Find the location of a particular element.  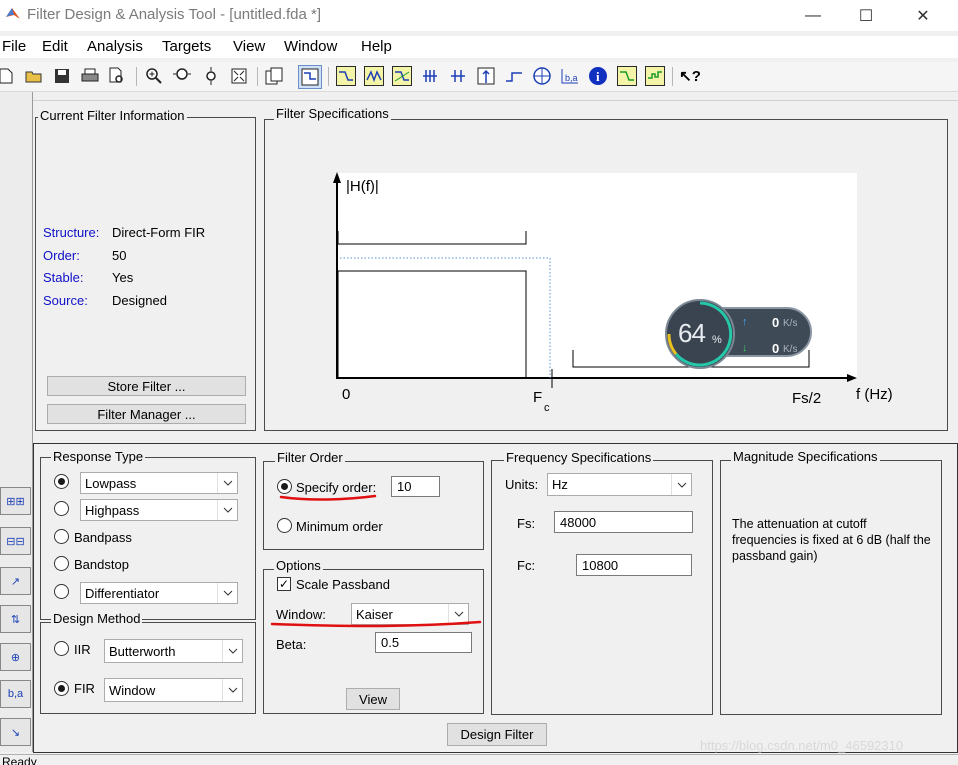

order-label: Order: is located at coordinates (61, 255).